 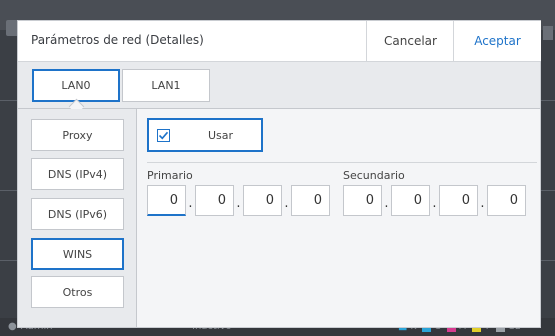 What do you see at coordinates (170, 175) in the screenshot?
I see `primary-label: Primario` at bounding box center [170, 175].